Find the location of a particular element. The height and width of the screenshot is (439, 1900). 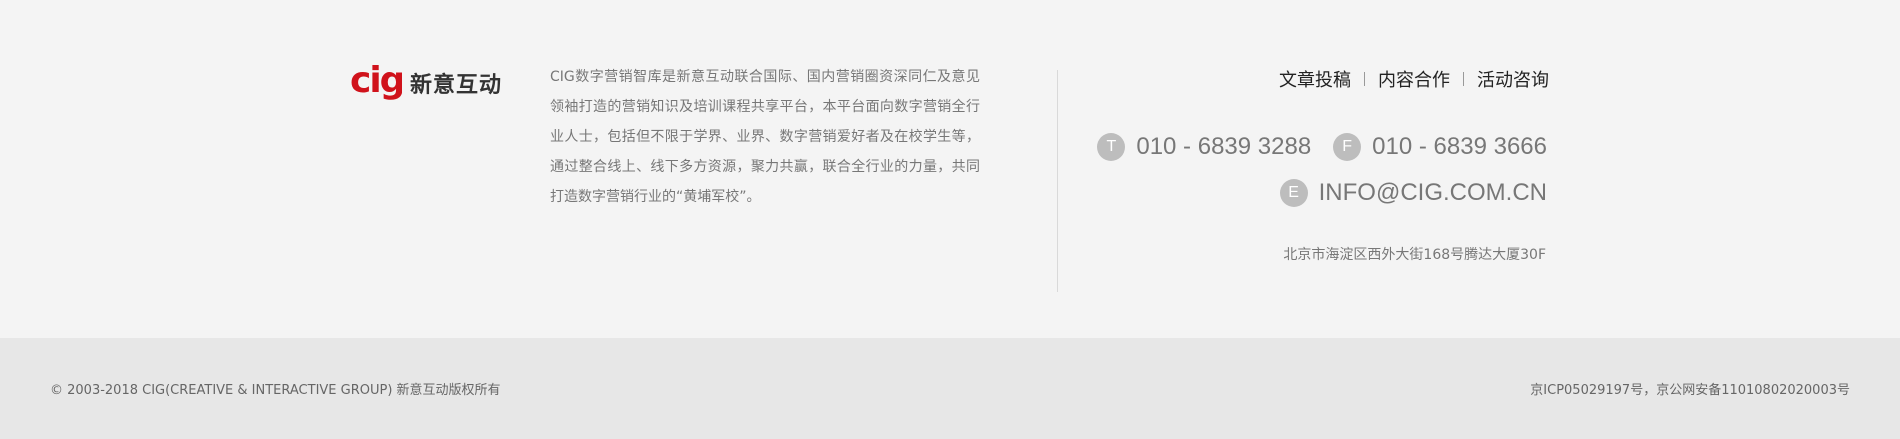

footer-nav: 文章投稿 内容合作 活动咨询 is located at coordinates (1414, 79).